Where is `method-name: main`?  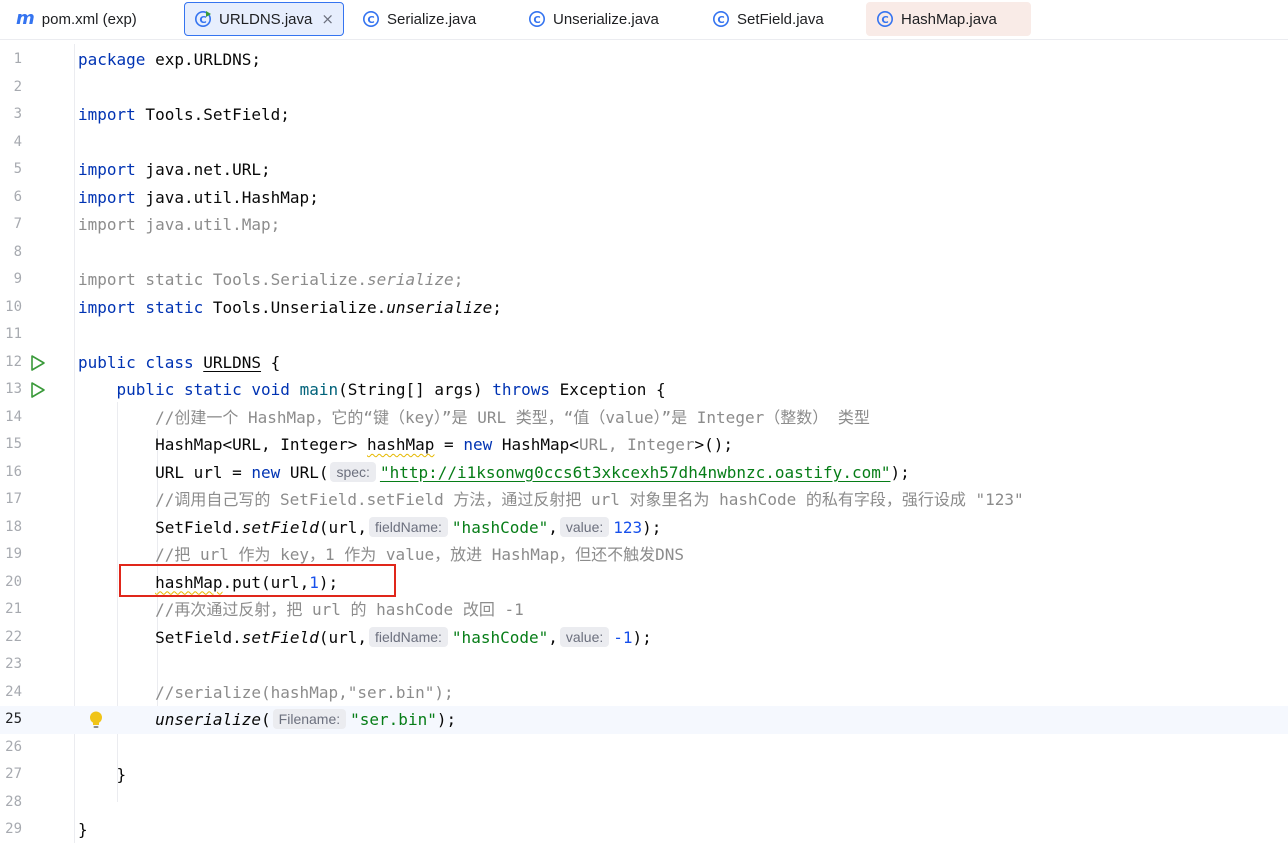
method-name: main is located at coordinates (319, 389).